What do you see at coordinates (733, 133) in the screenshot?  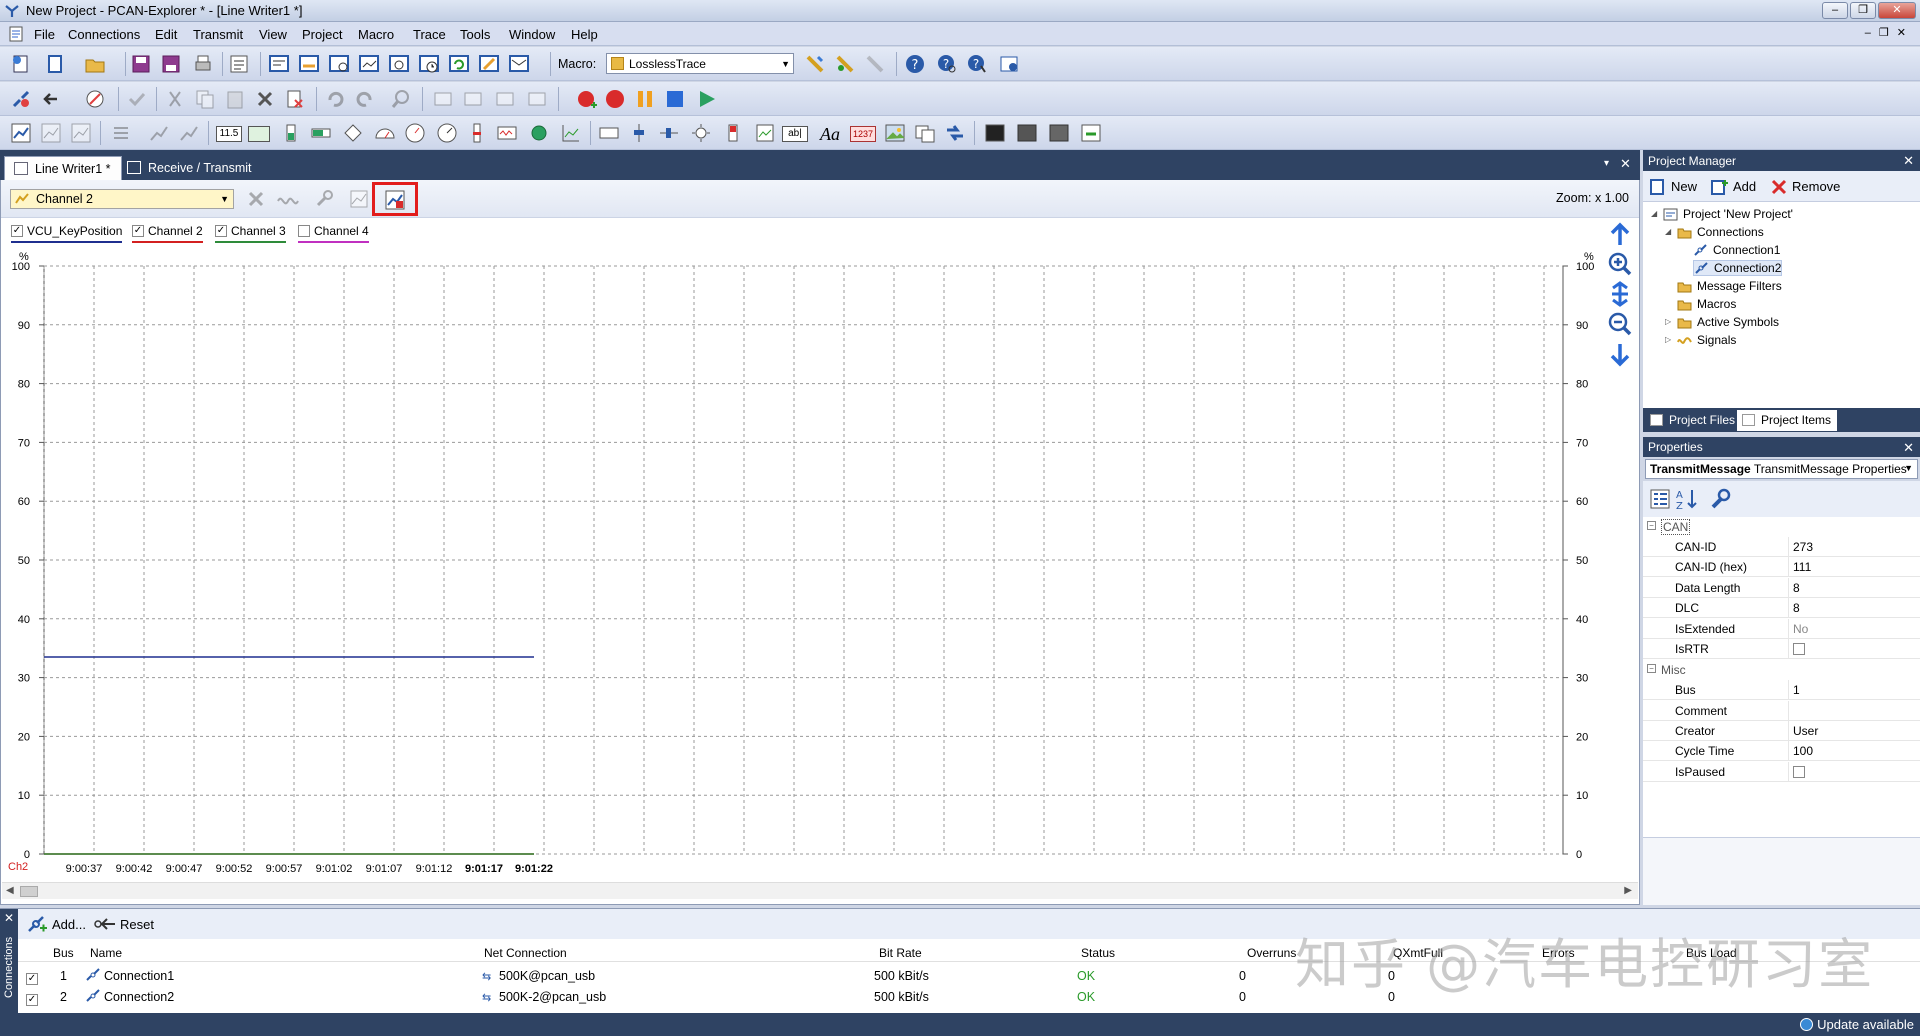 I see `battery-icon` at bounding box center [733, 133].